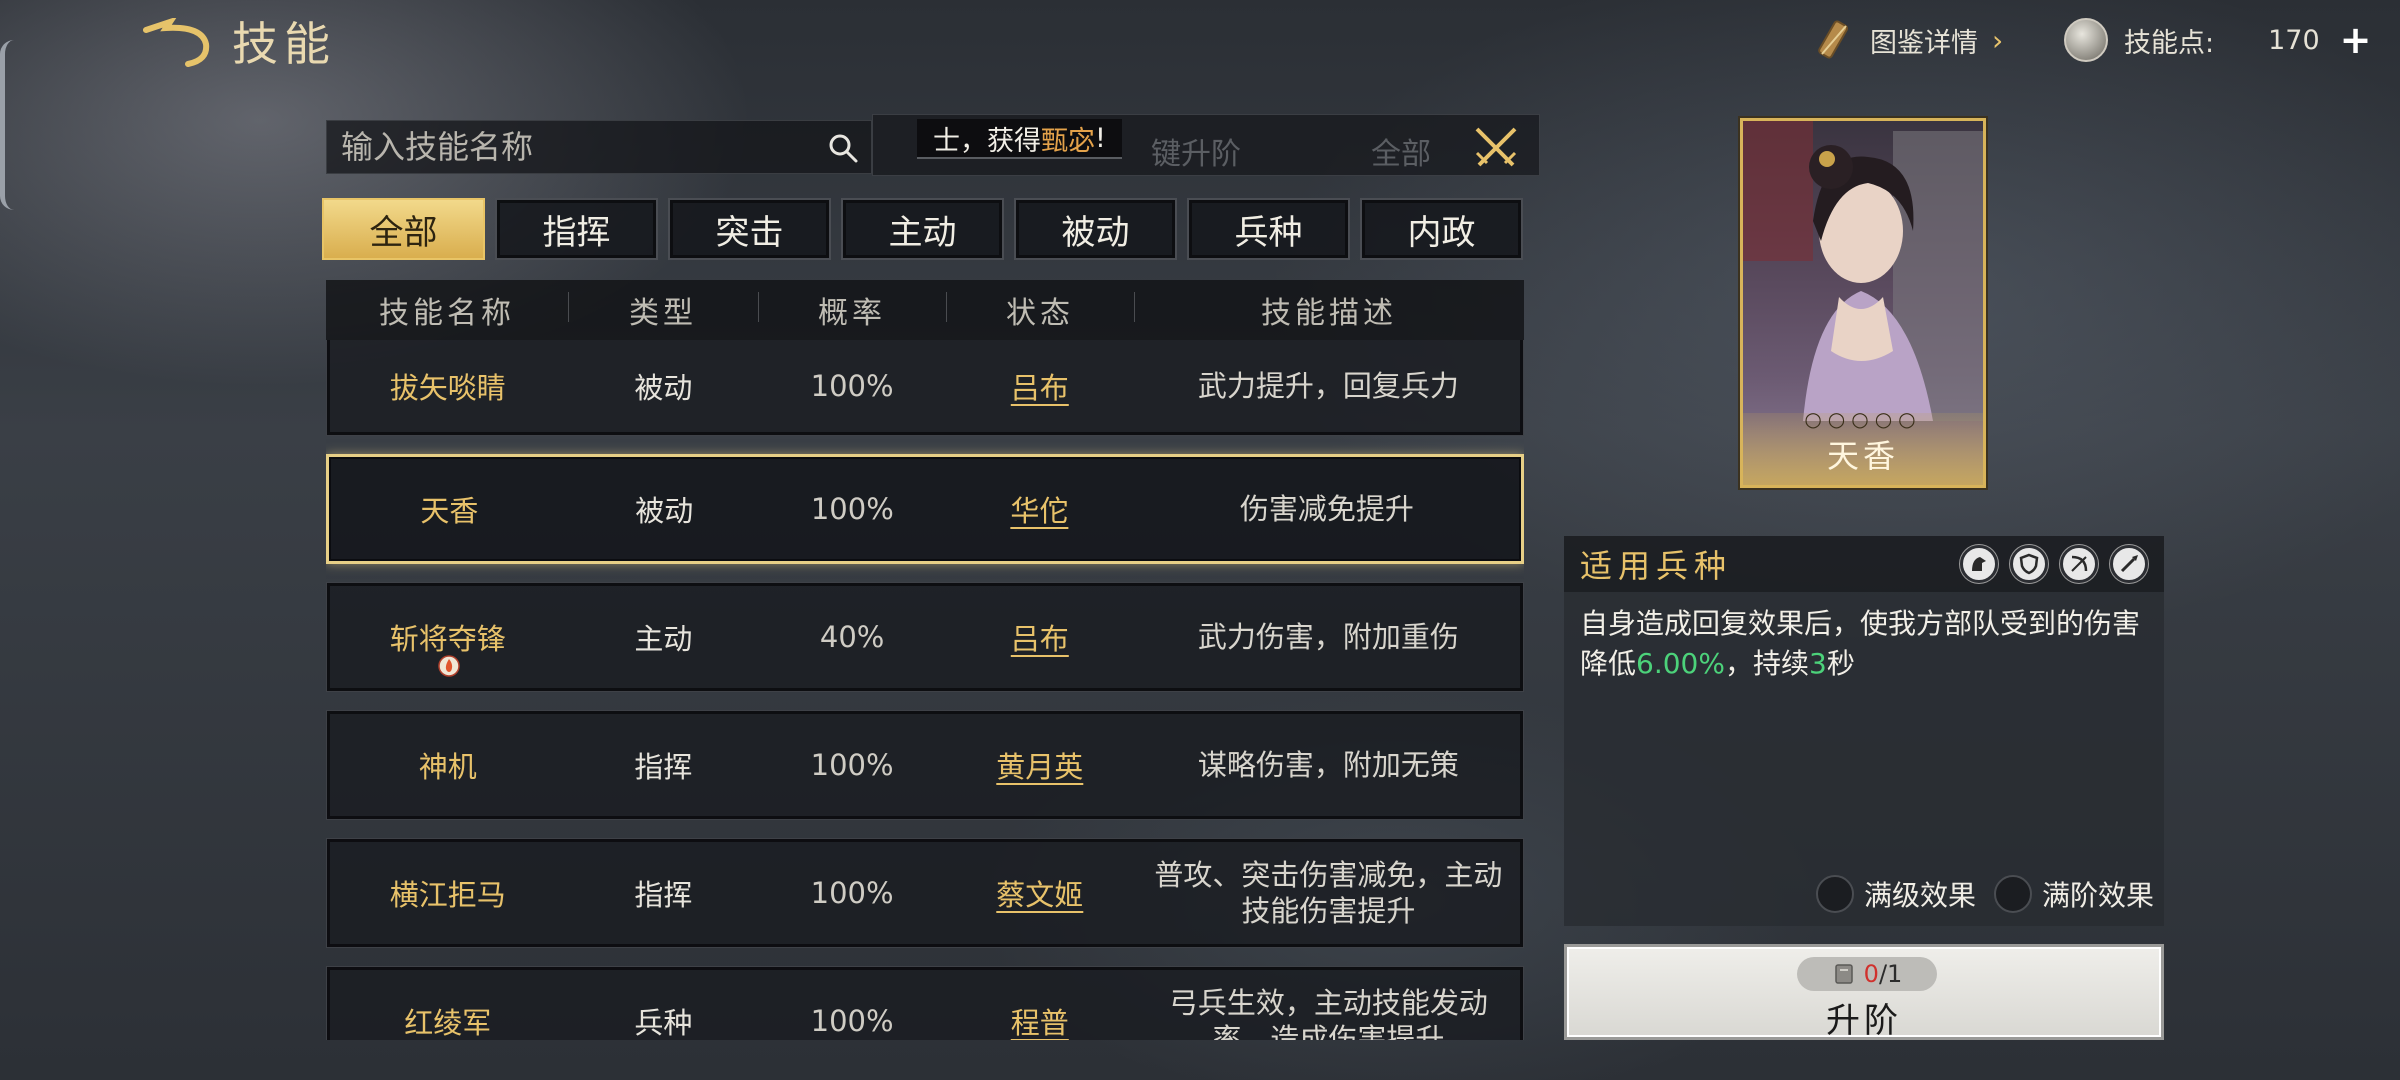  I want to click on filter-bar: 键升阶 全部 士，获得 甄宓!, so click(1206, 145).